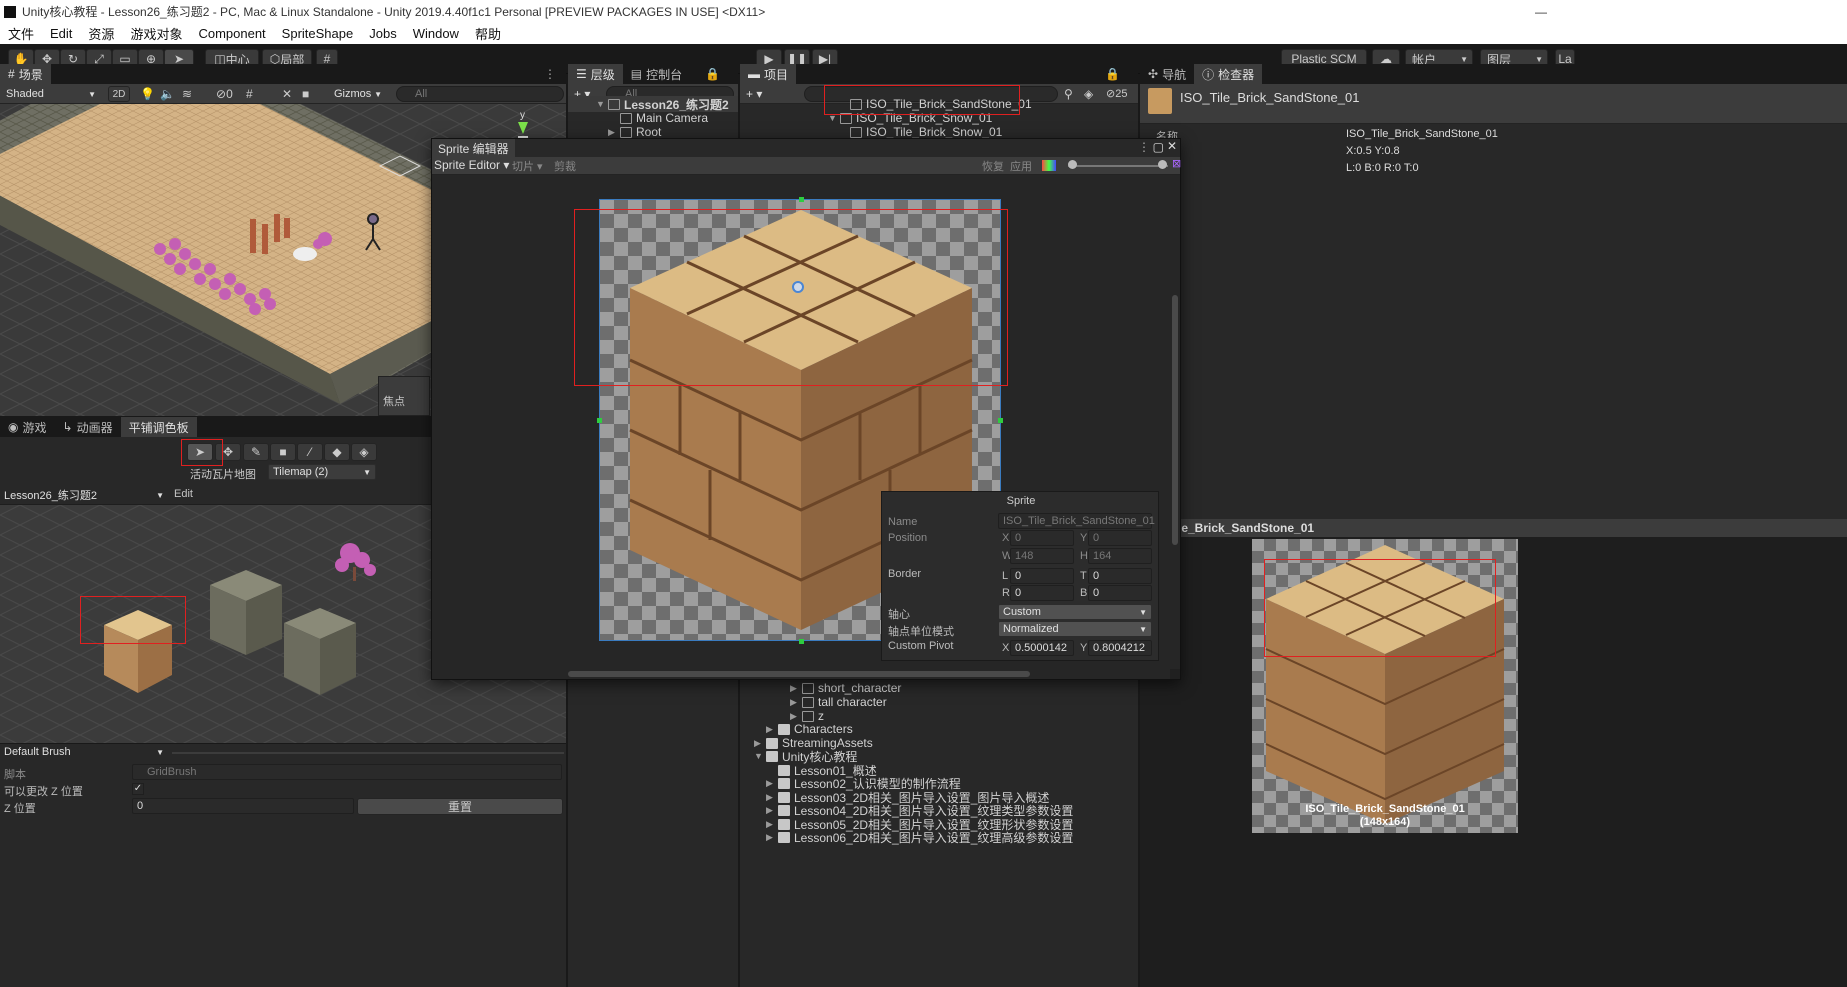  Describe the element at coordinates (1042, 648) in the screenshot. I see `pivot-x-field: 0.5000142` at that location.